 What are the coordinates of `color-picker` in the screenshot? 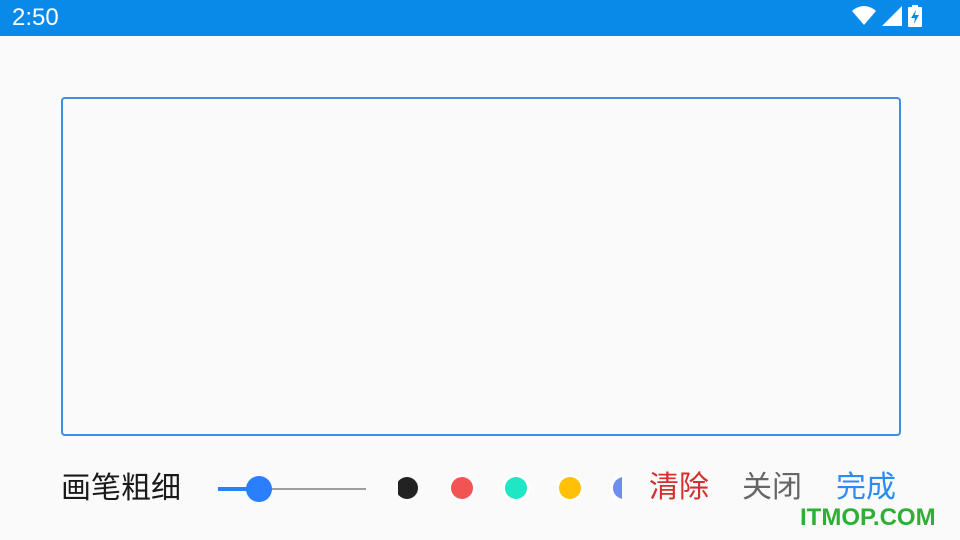 It's located at (510, 488).